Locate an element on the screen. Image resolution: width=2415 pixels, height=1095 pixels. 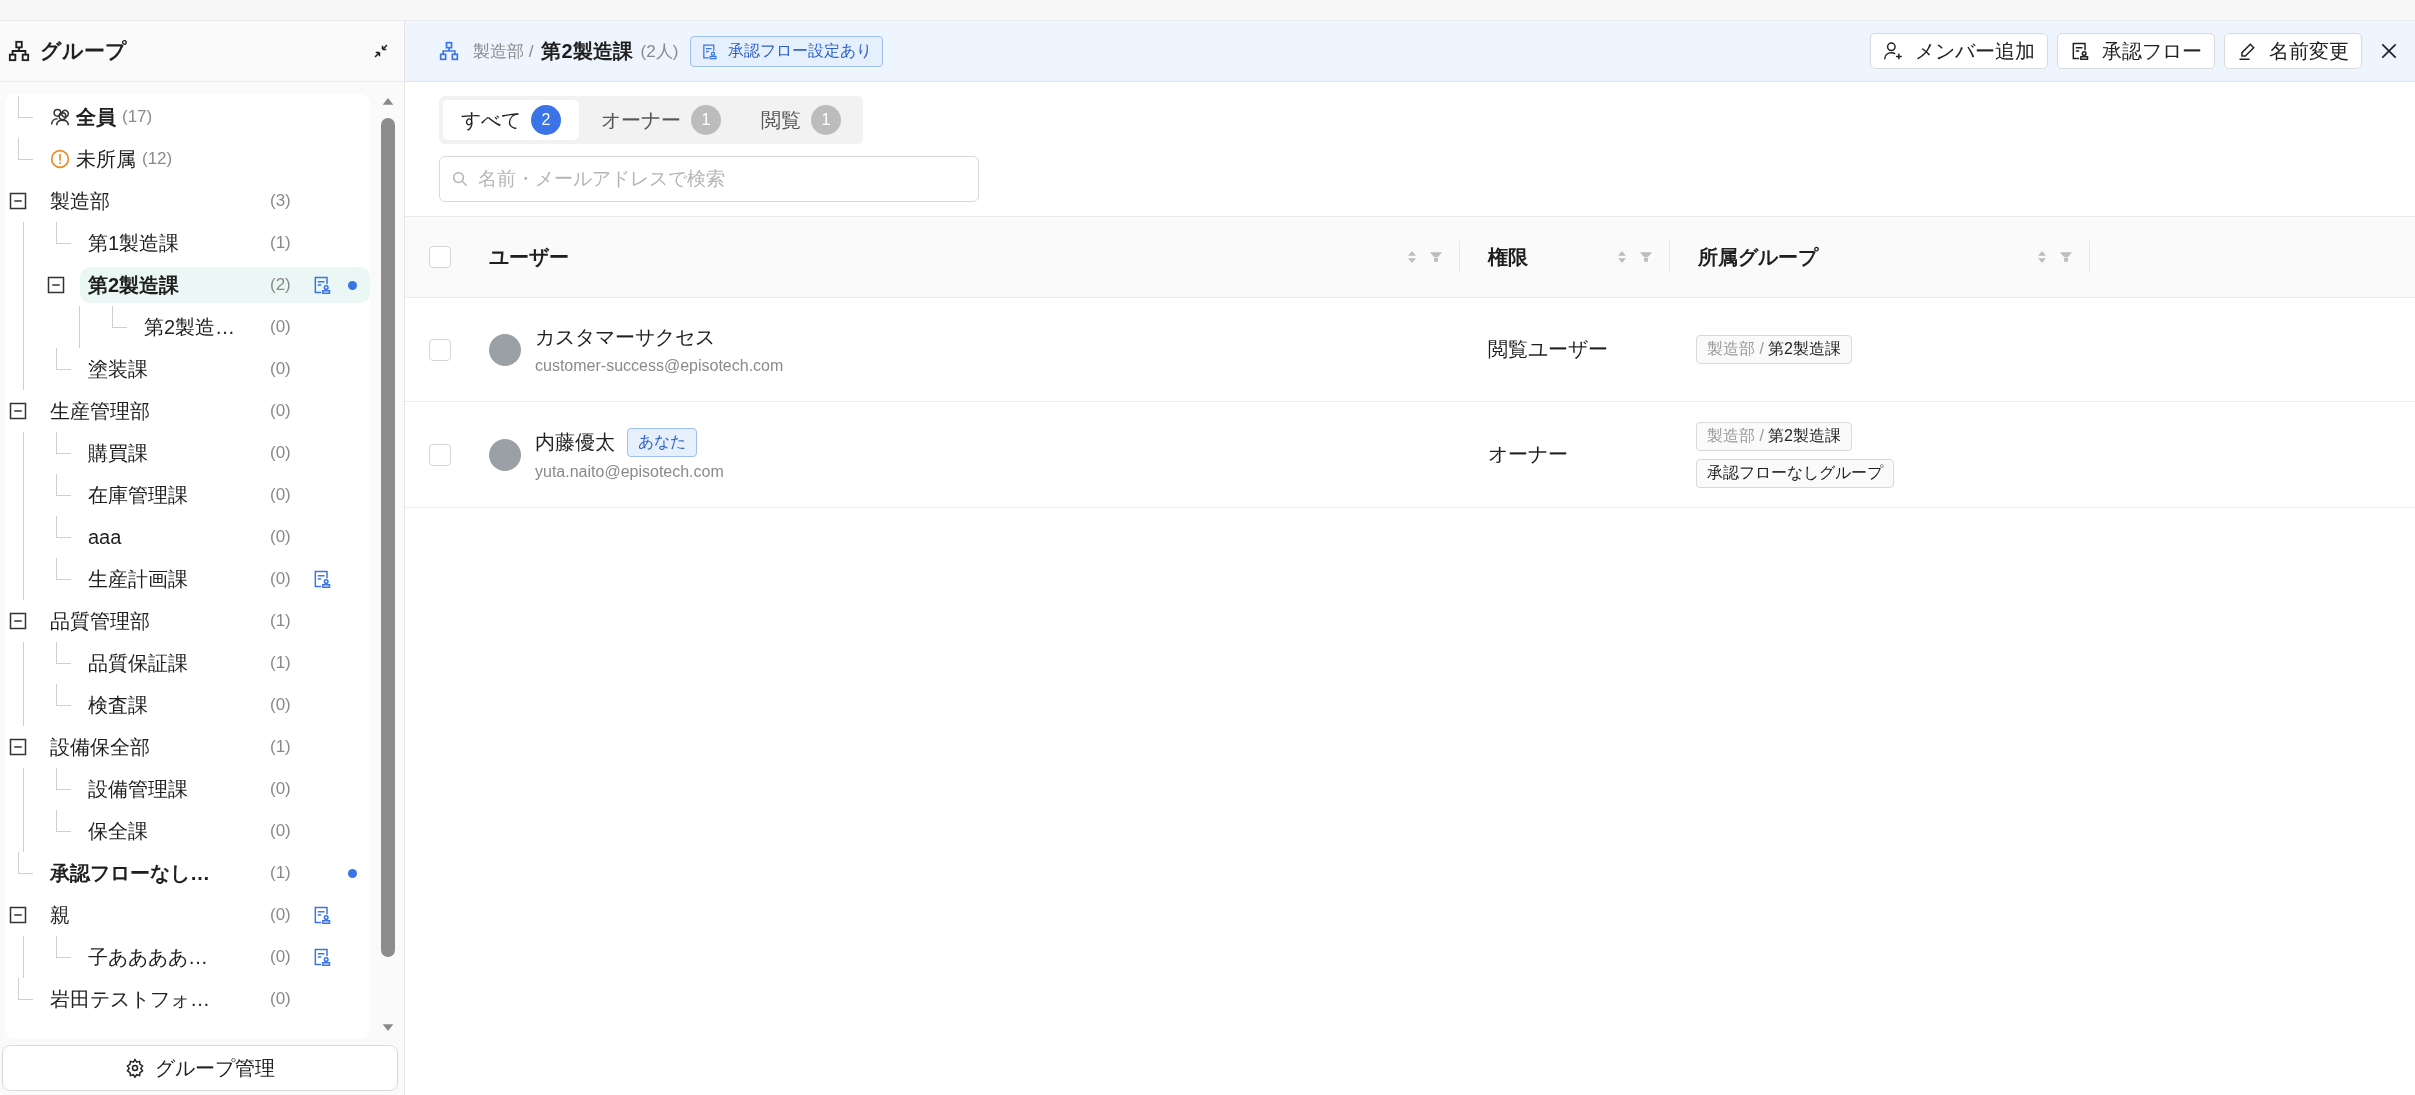
group-name: 購買課 is located at coordinates (118, 453).